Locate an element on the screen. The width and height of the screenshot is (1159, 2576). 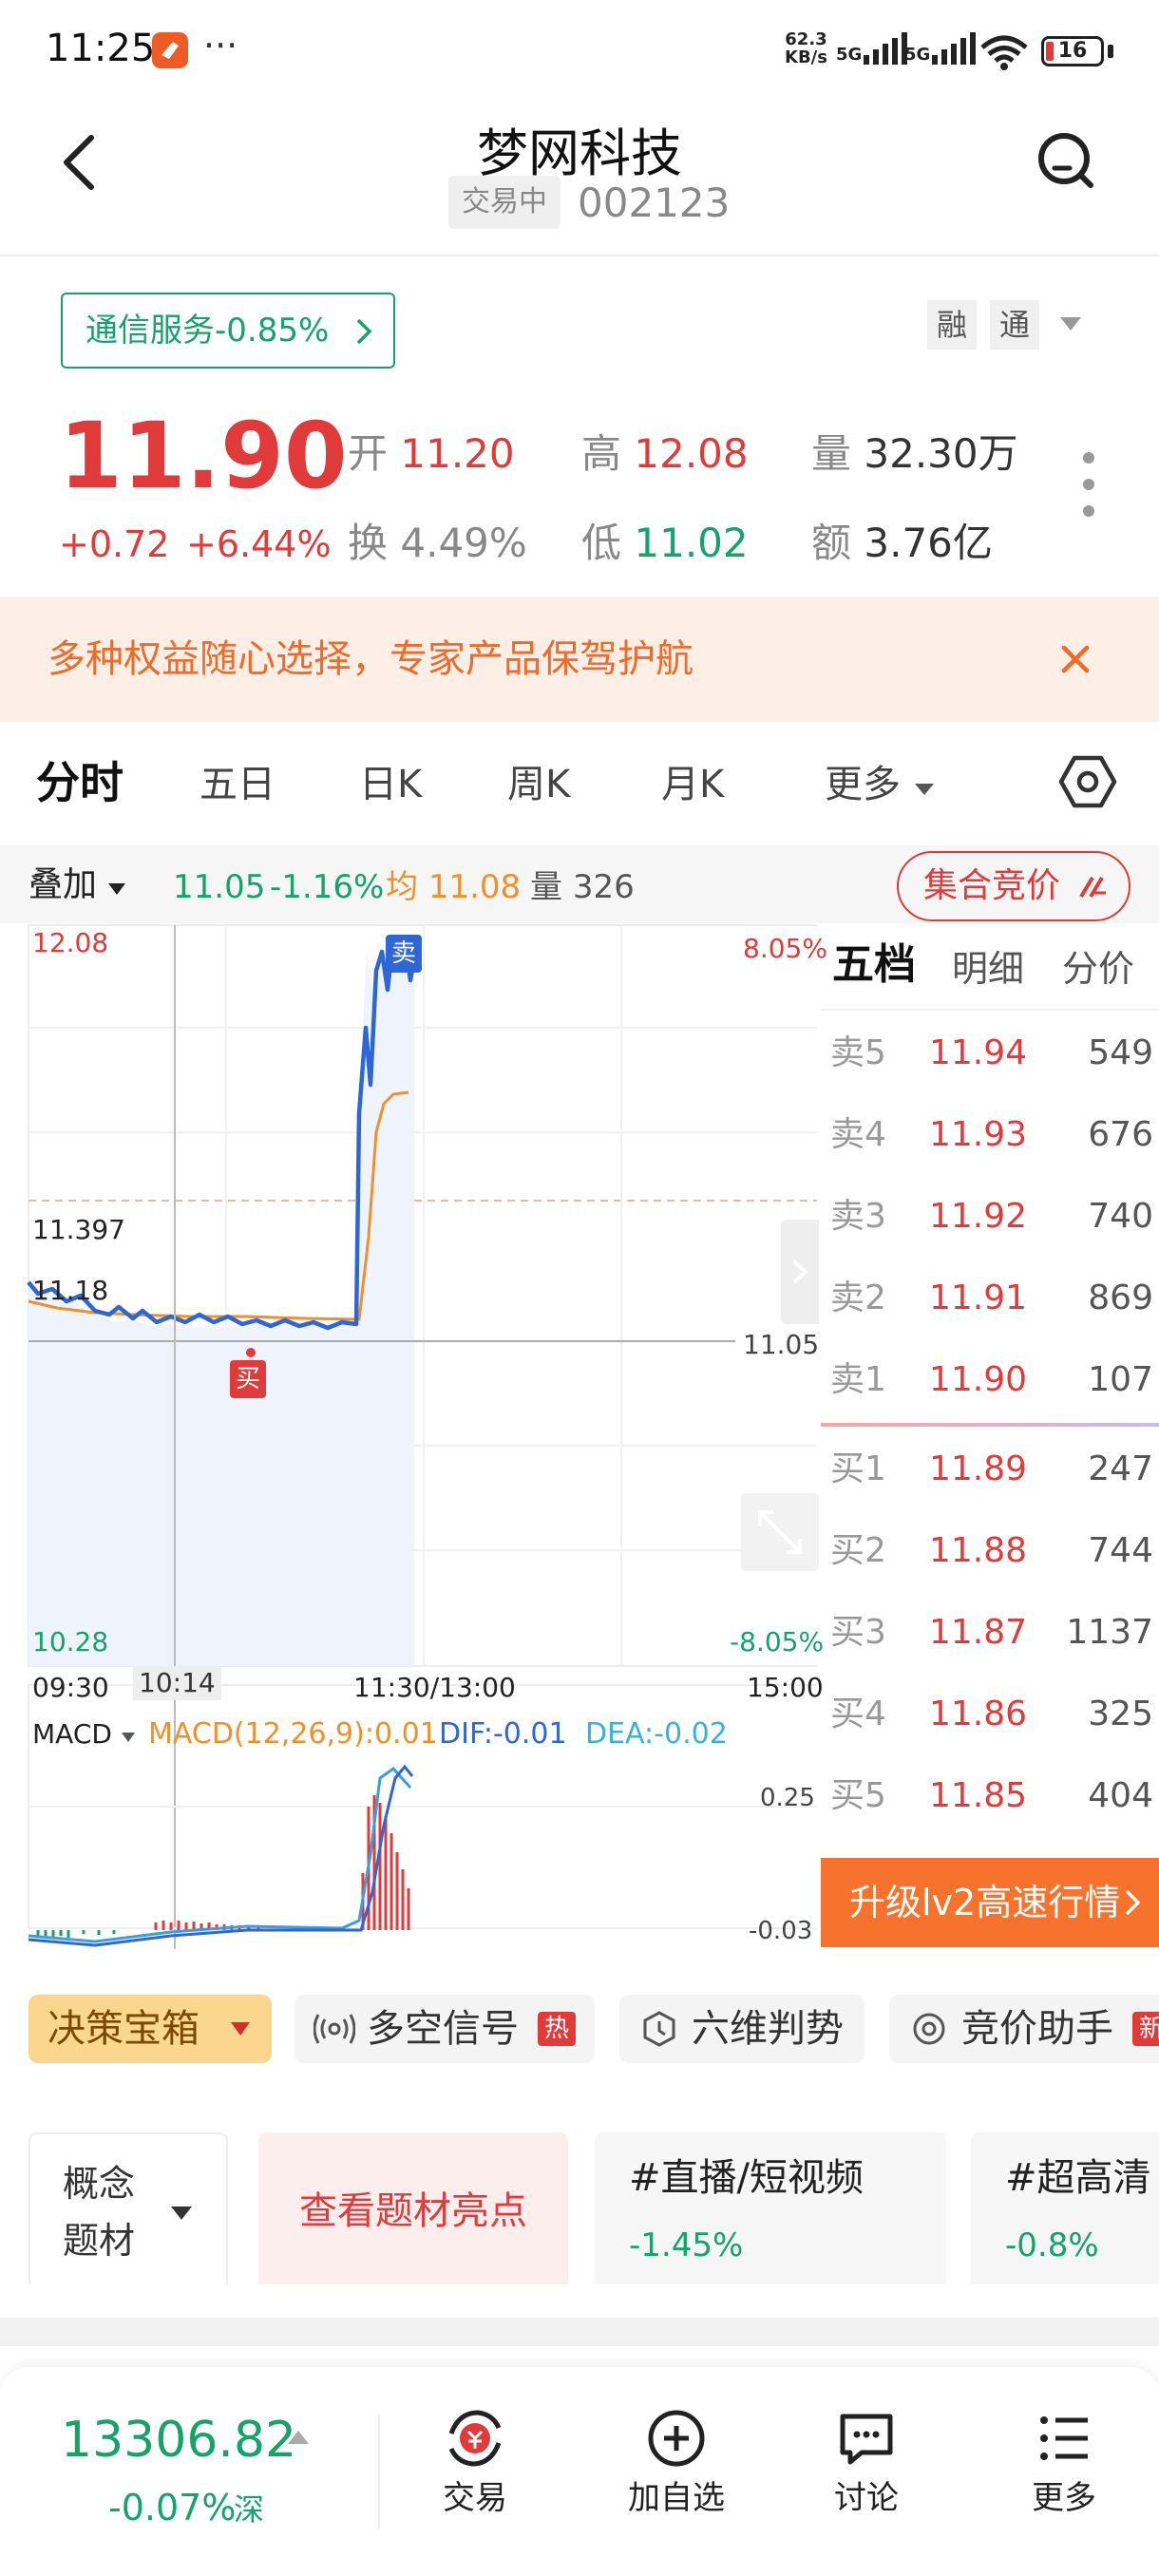
level-price: 11.94 is located at coordinates (978, 1052).